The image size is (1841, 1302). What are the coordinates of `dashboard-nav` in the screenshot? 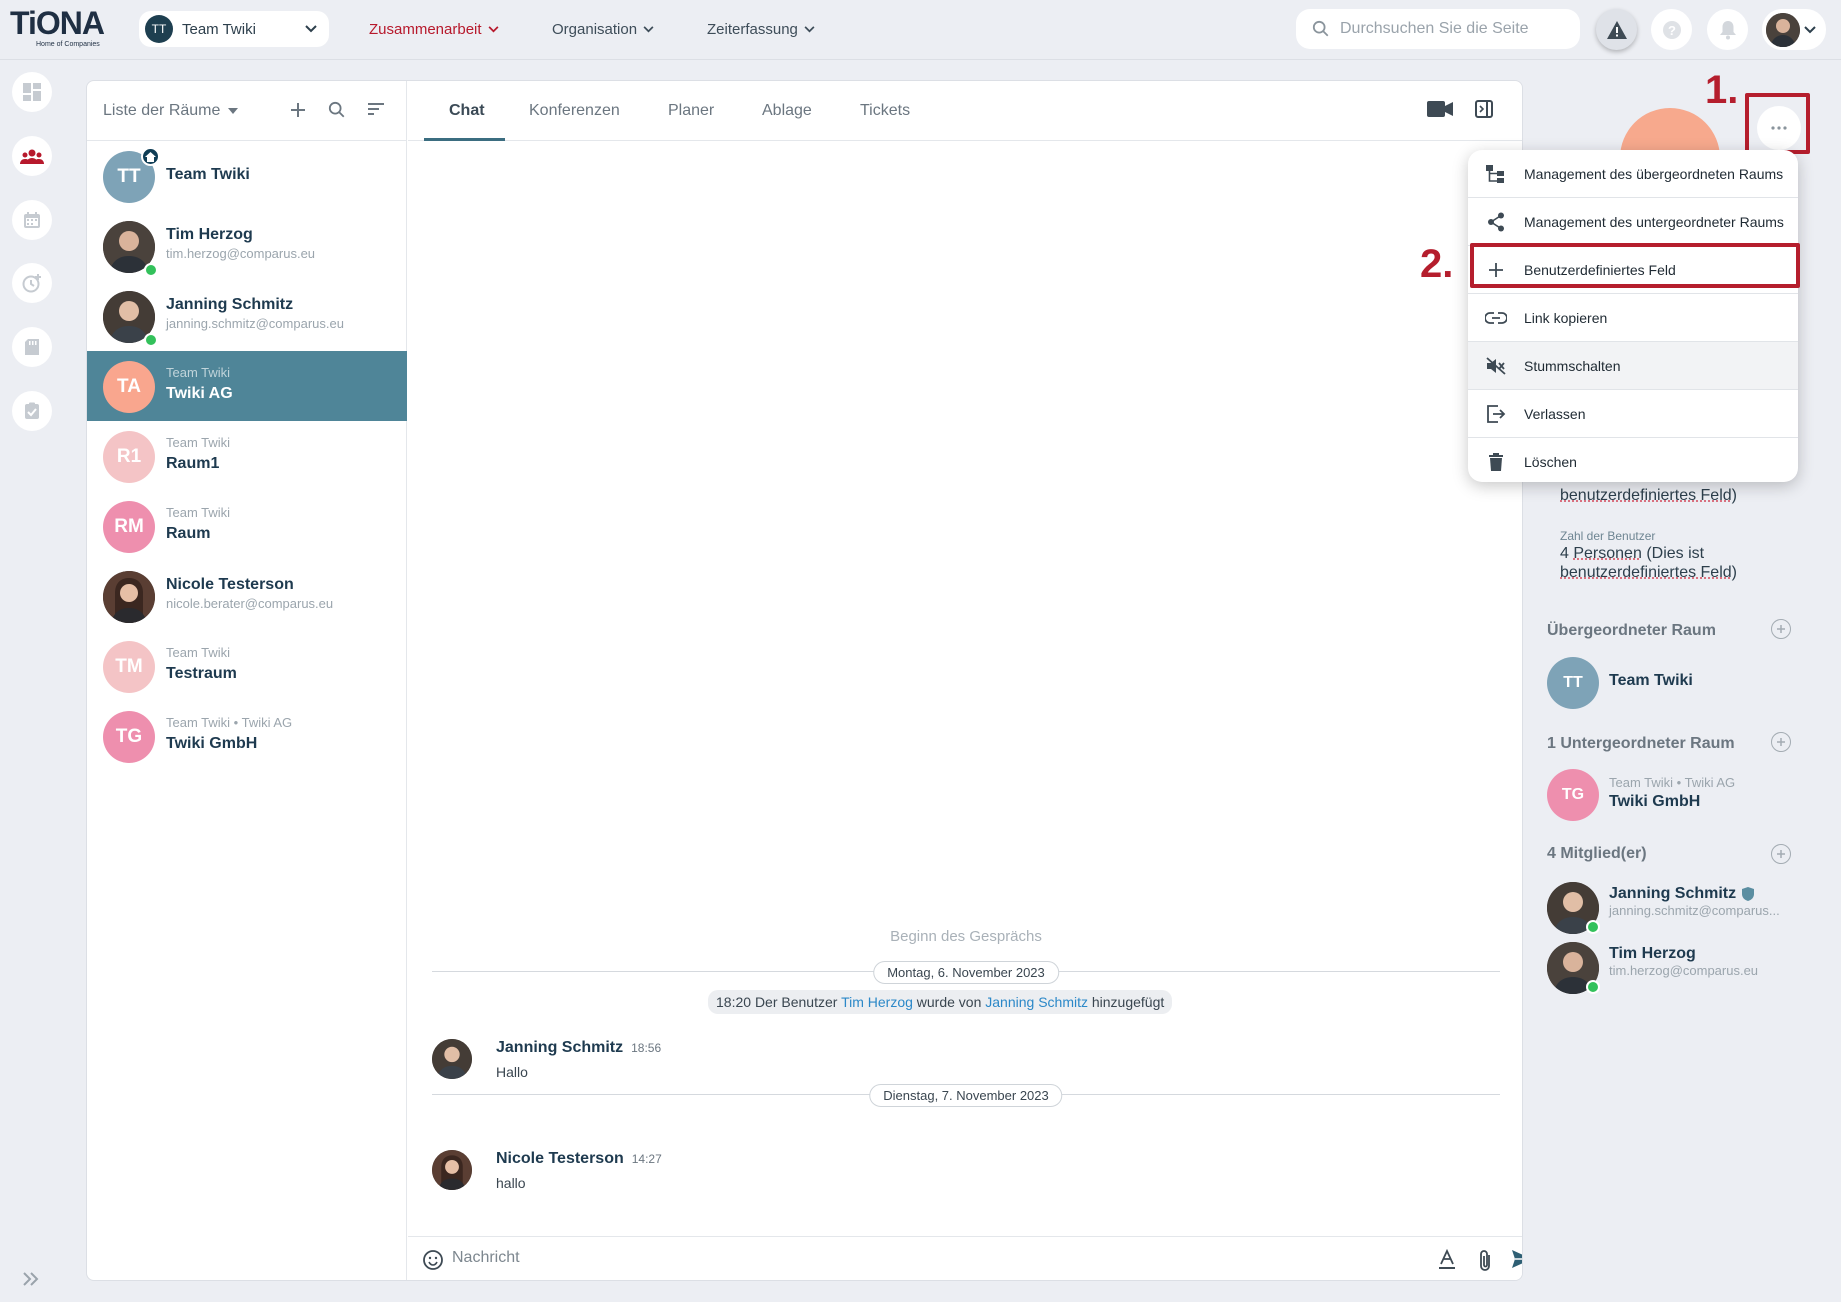 It's located at (32, 92).